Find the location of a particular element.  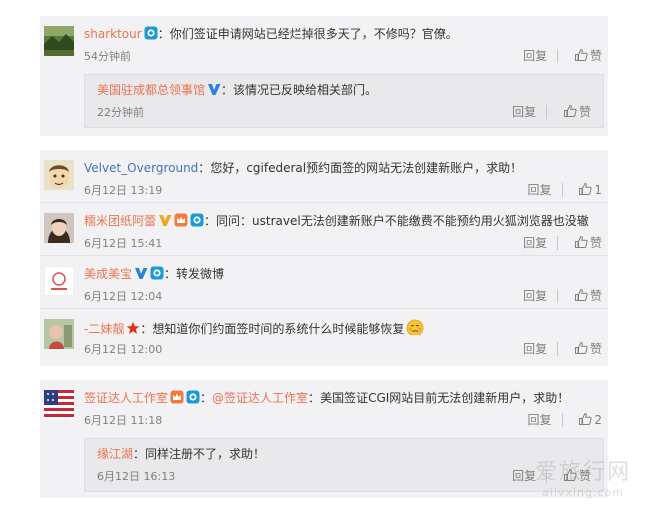

comment-text: 想知道你们约面签时间的系统什么时候能够恢复 is located at coordinates (278, 328).